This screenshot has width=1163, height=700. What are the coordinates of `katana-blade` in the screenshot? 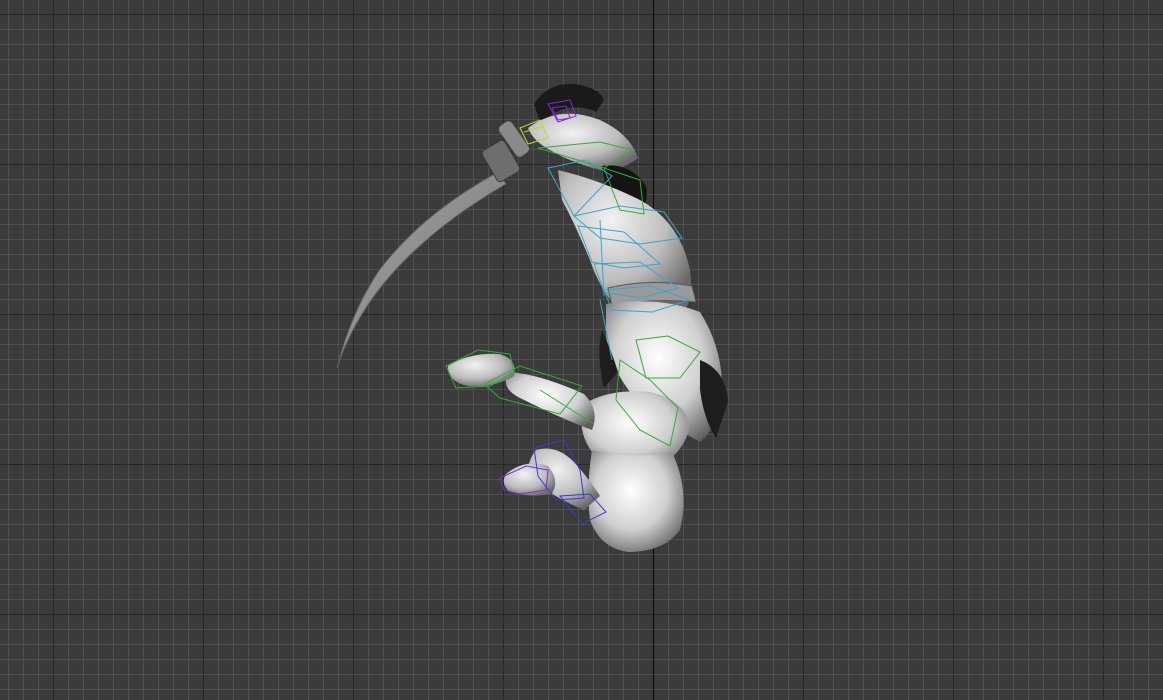 It's located at (421, 270).